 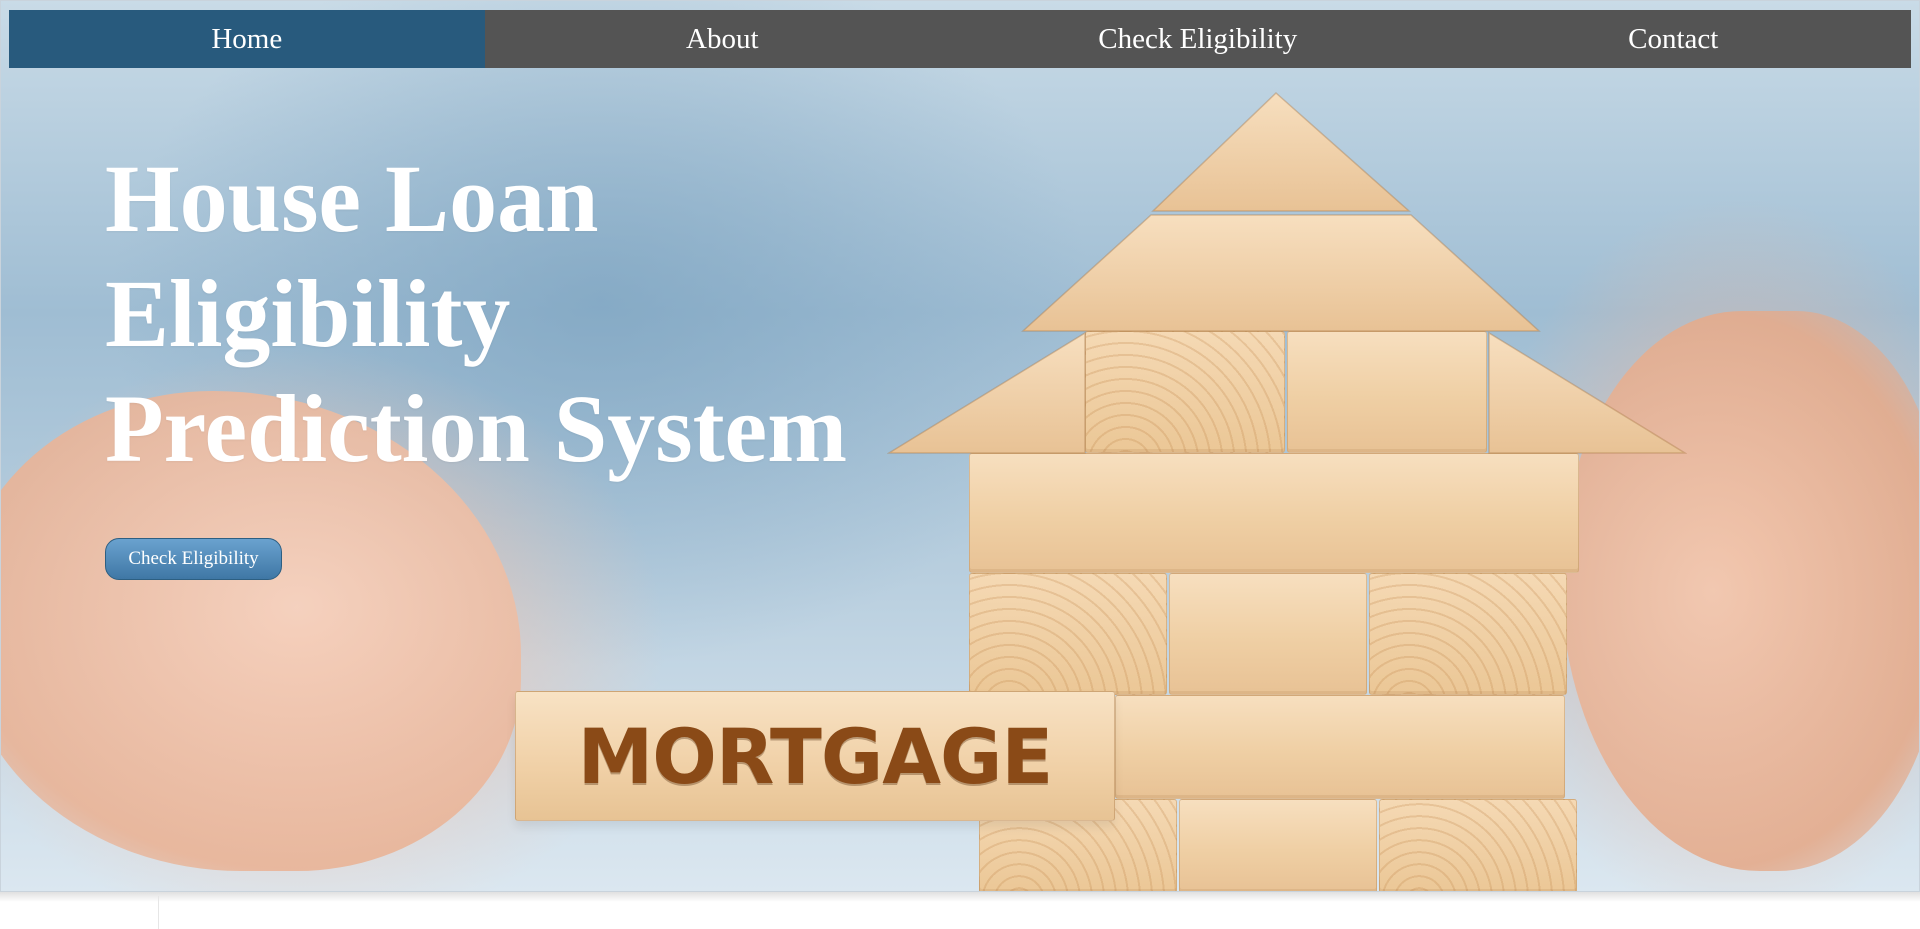 I want to click on mortgage-block: MORTGAGE, so click(x=815, y=756).